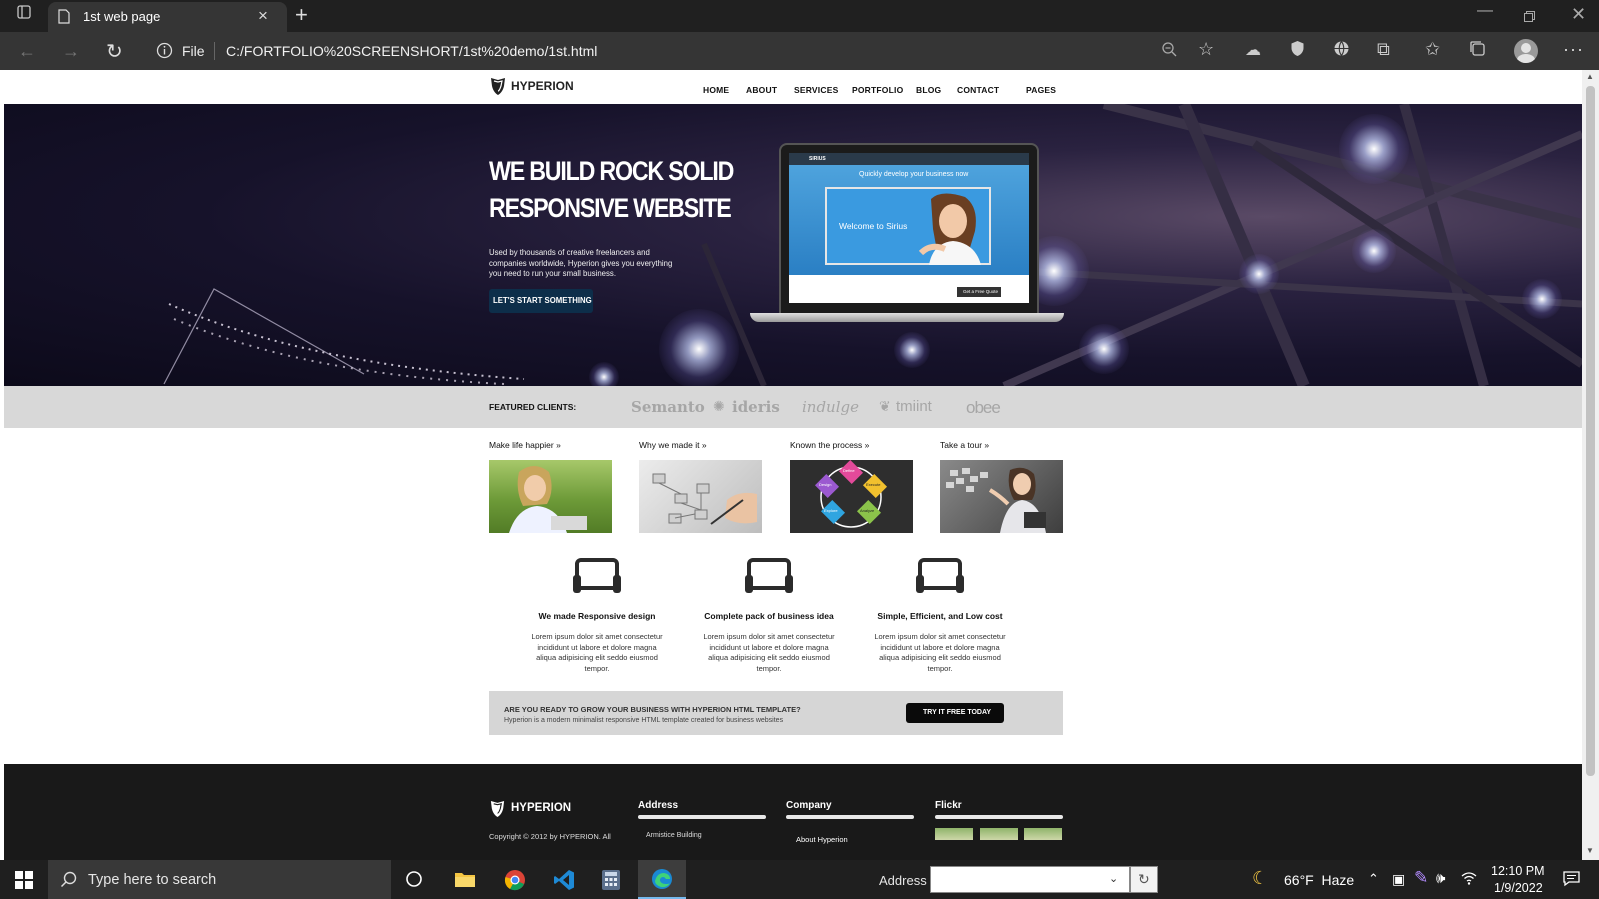  I want to click on footer-company-heading: Company, so click(809, 805).